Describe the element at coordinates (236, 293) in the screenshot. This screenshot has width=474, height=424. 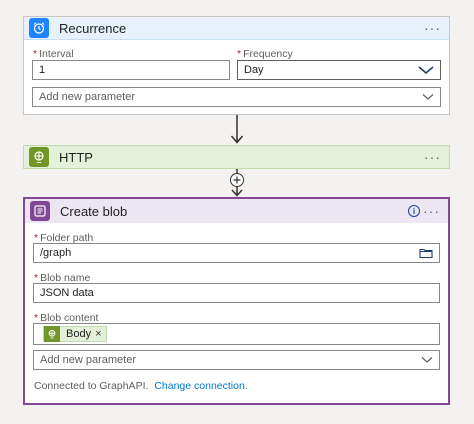
I see `blob-name-input: JSON data` at that location.